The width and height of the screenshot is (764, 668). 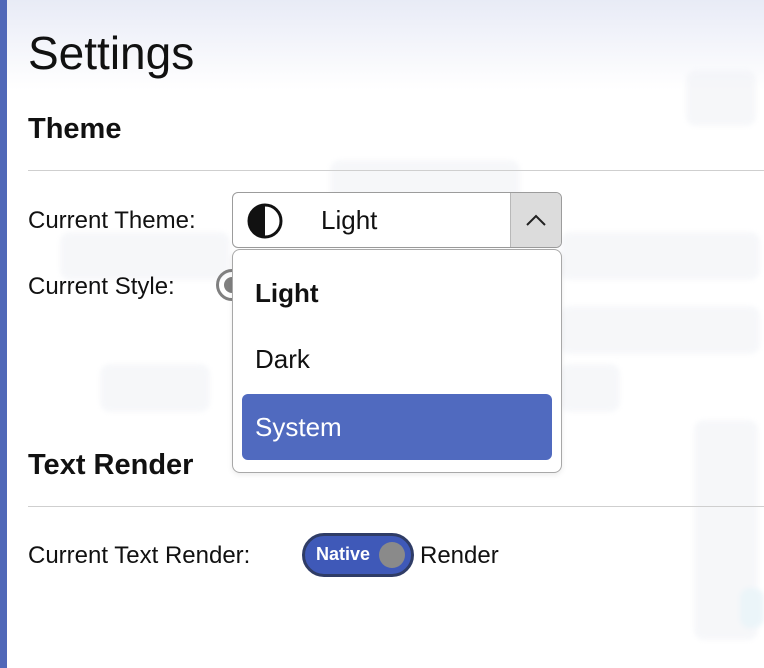 What do you see at coordinates (392, 555) in the screenshot?
I see `toggle-knob` at bounding box center [392, 555].